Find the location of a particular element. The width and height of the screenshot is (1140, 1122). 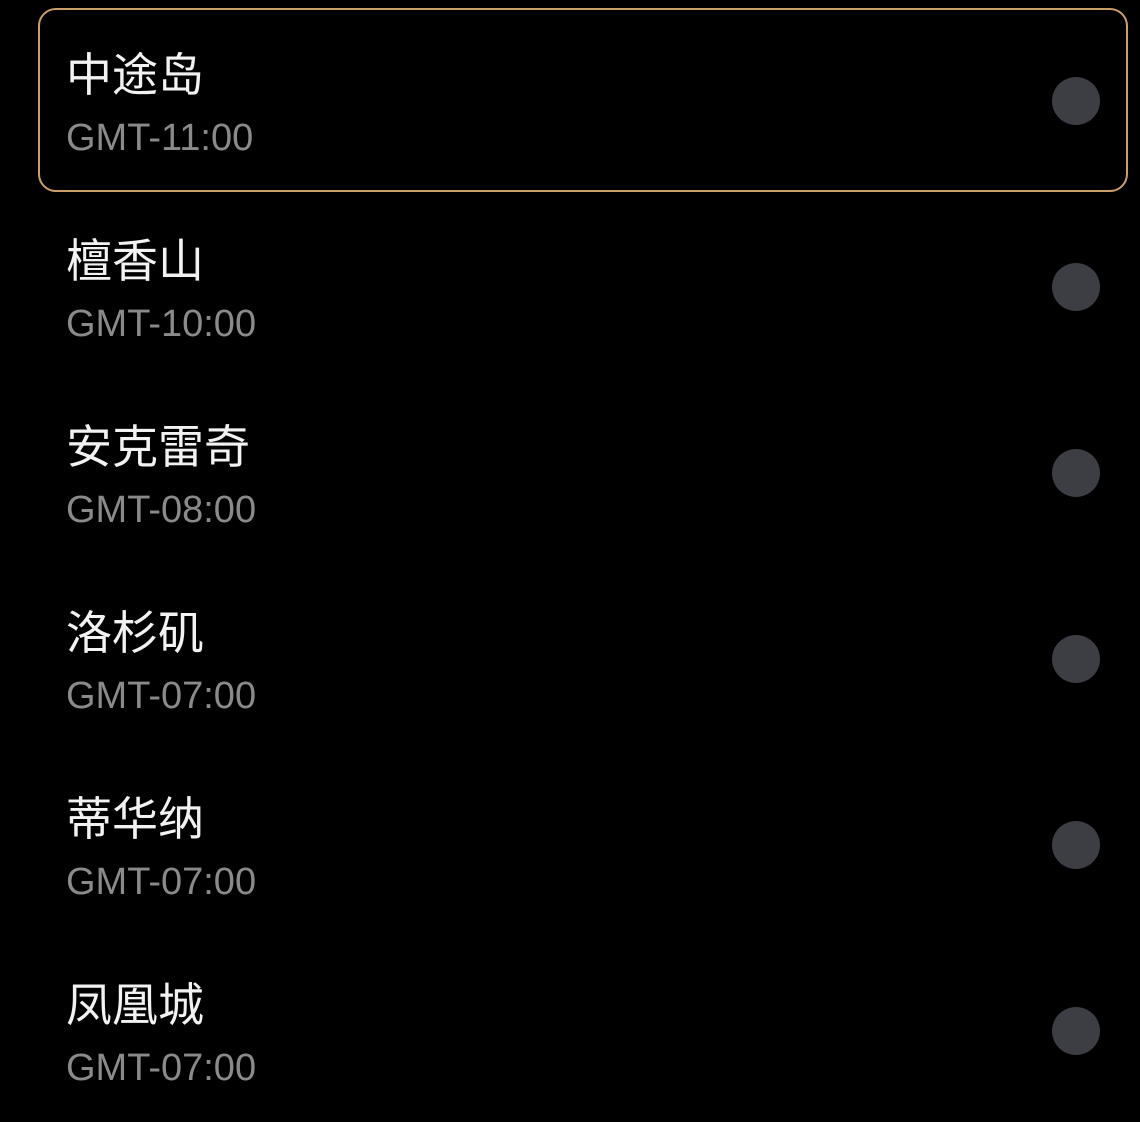

timezone-name: 蒂华纳 is located at coordinates (135, 819).